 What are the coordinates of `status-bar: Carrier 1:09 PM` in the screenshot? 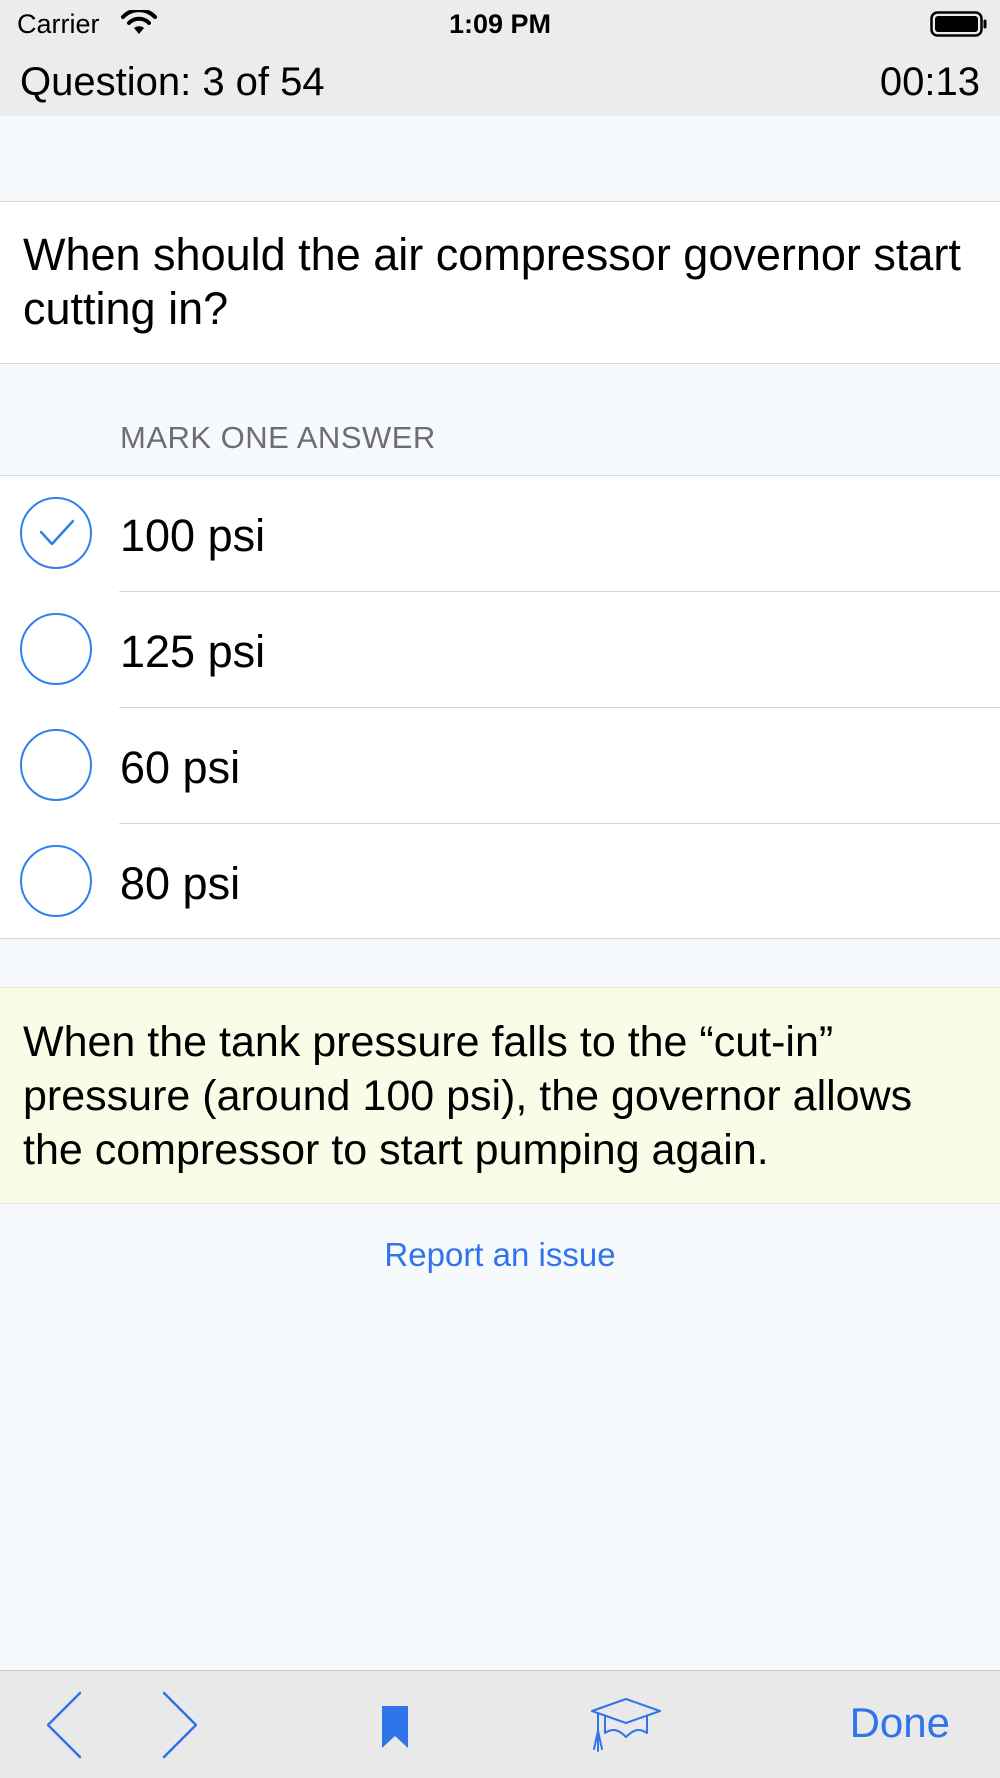 It's located at (500, 25).